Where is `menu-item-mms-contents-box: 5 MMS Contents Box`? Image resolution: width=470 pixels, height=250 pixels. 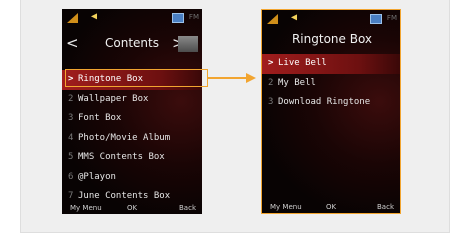
menu-item-mms-contents-box: 5 MMS Contents Box is located at coordinates (132, 158).